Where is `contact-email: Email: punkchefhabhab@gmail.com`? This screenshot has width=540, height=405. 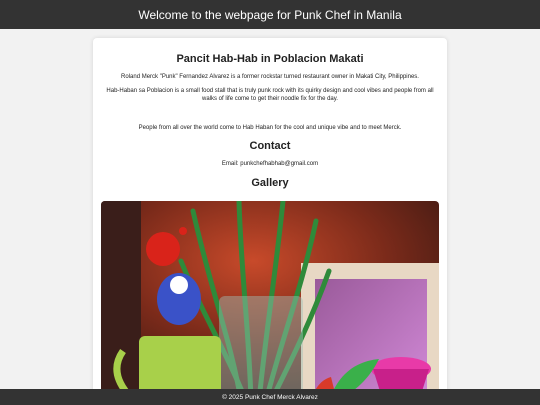
contact-email: Email: punkchefhabhab@gmail.com is located at coordinates (270, 164).